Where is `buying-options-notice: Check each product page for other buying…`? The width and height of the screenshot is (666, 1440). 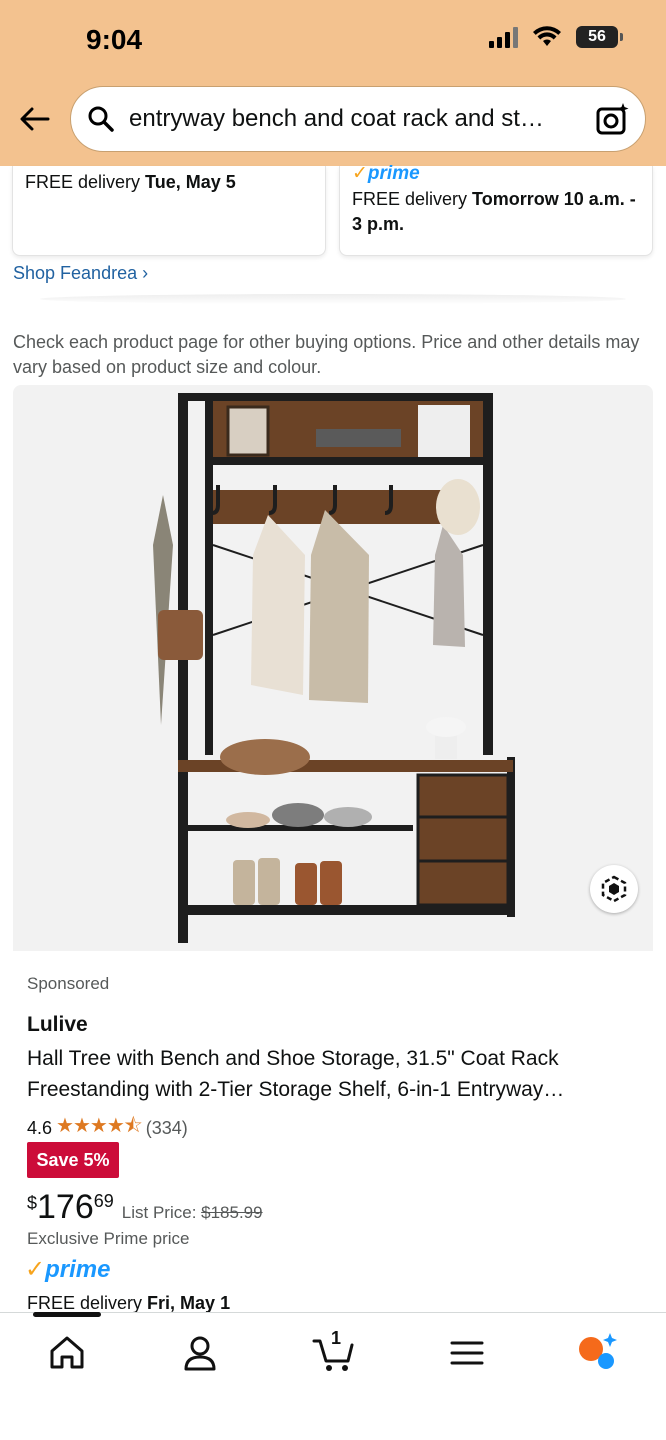
buying-options-notice: Check each product page for other buying… is located at coordinates (326, 354).